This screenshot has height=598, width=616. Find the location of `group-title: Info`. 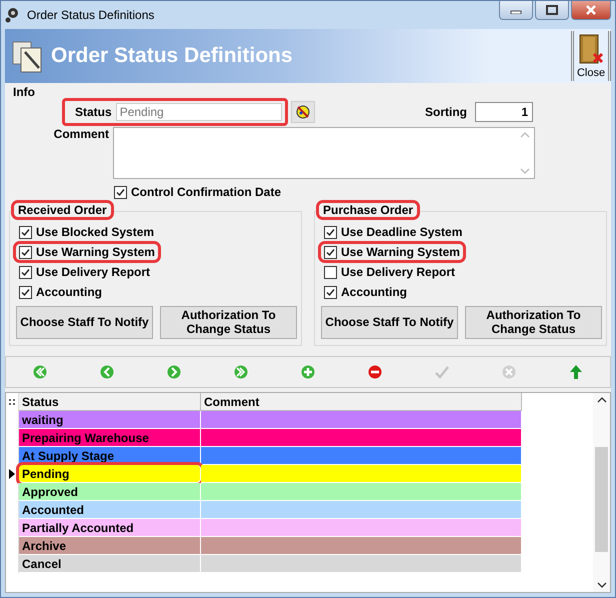

group-title: Info is located at coordinates (24, 92).